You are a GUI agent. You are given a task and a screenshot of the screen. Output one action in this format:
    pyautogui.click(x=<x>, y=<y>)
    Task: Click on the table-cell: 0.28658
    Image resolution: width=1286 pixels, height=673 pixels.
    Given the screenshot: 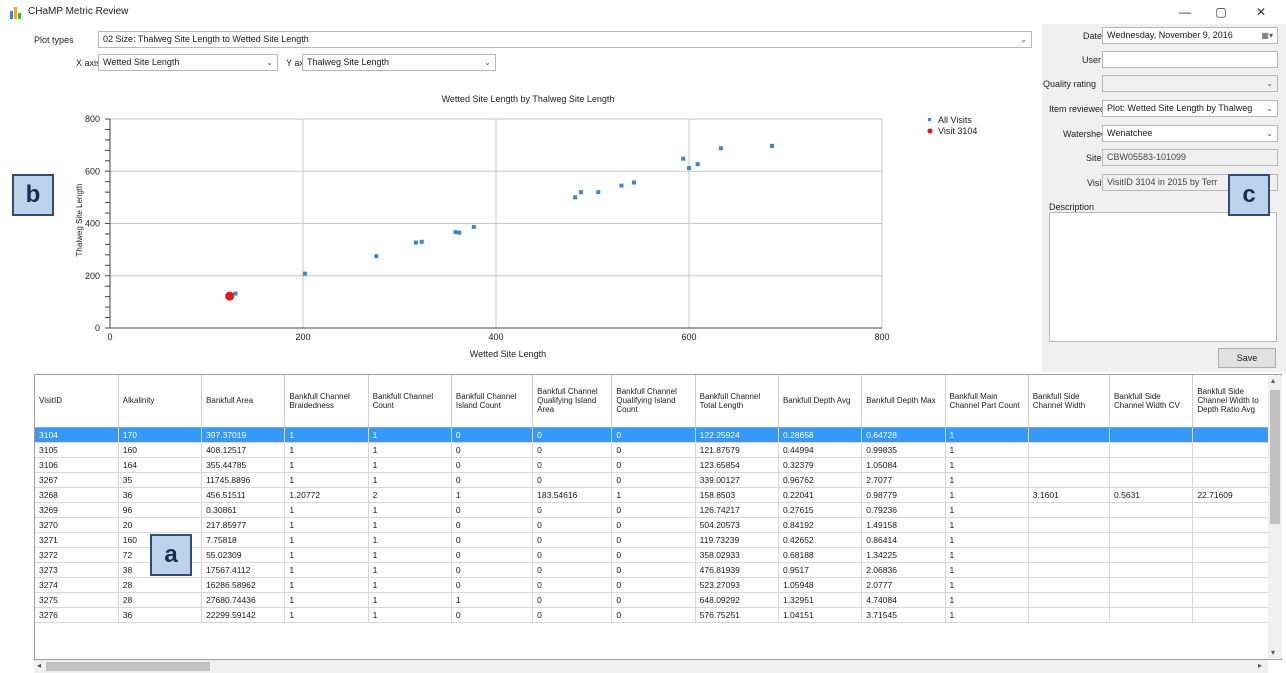 What is the action you would take?
    pyautogui.click(x=820, y=435)
    